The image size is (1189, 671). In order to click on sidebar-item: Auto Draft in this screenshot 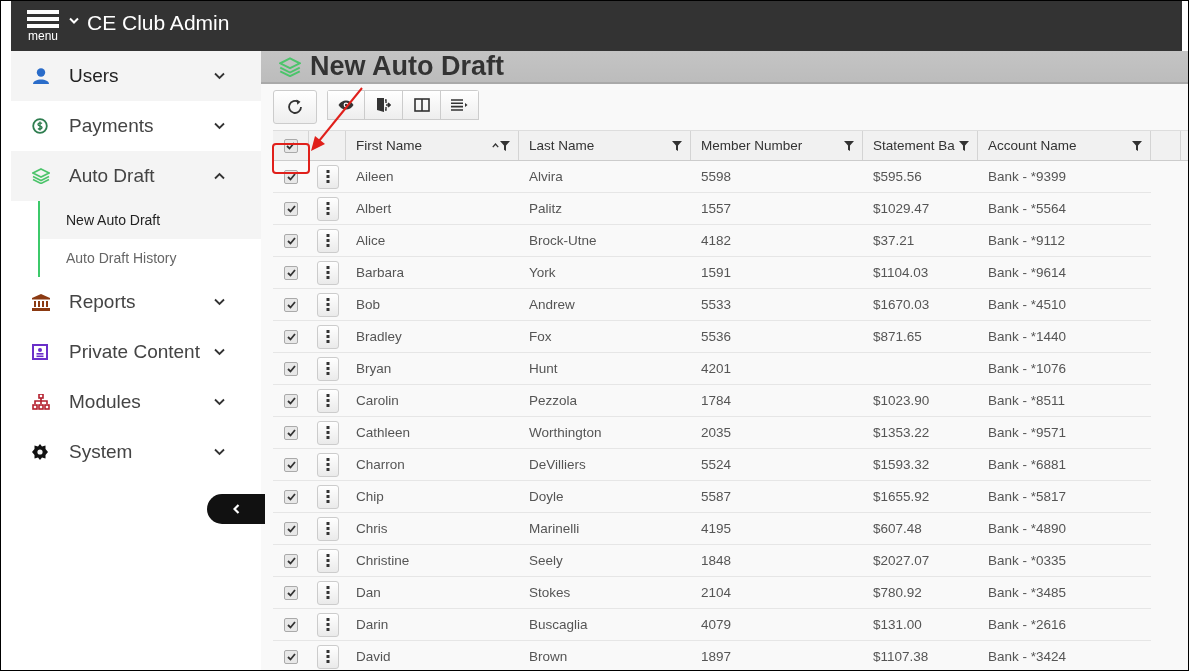, I will do `click(136, 176)`.